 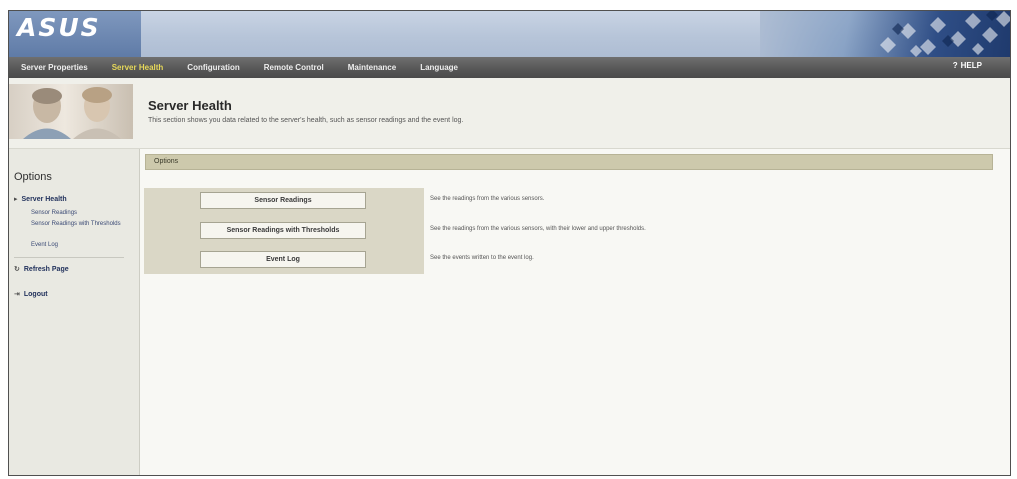 I want to click on nav-tab-configuration: Configuration, so click(x=213, y=67).